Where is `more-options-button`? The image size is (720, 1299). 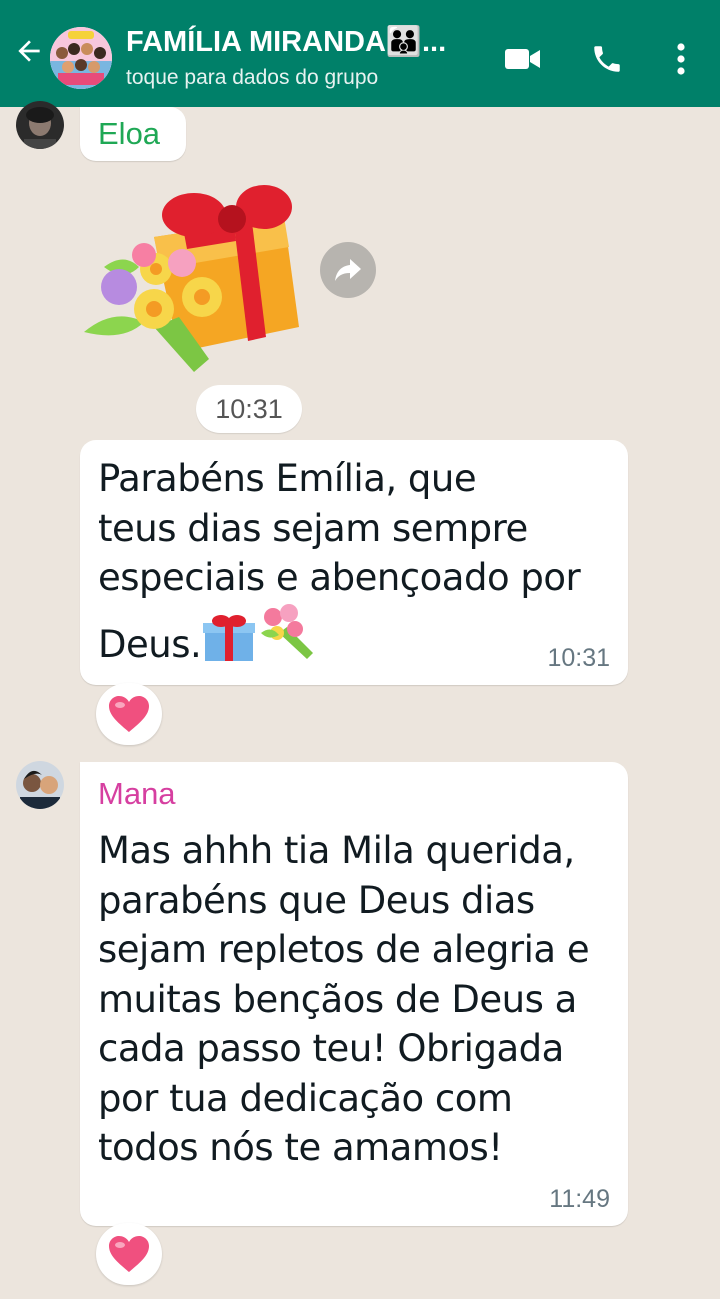
more-options-button is located at coordinates (681, 59).